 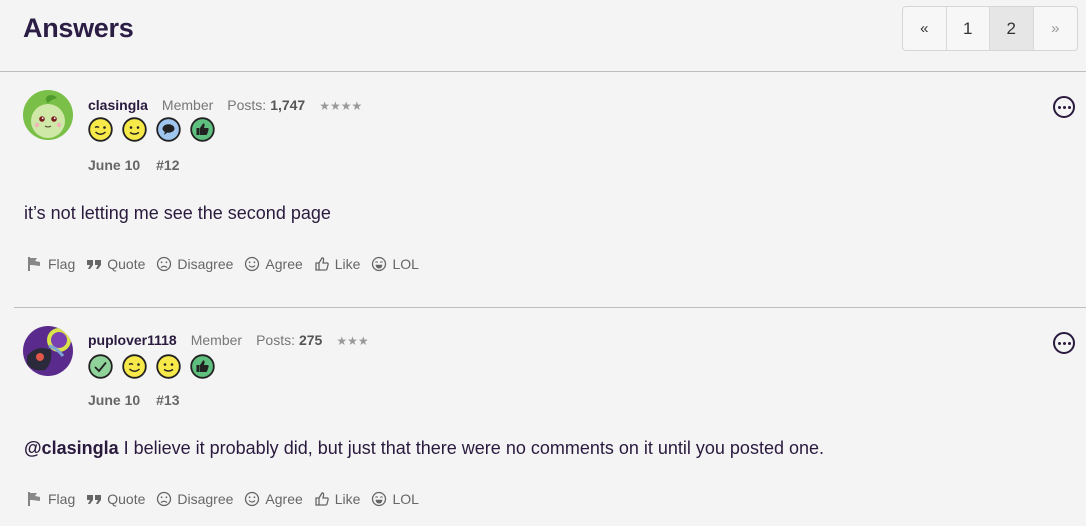 I want to click on comment-badge-icon, so click(x=168, y=132).